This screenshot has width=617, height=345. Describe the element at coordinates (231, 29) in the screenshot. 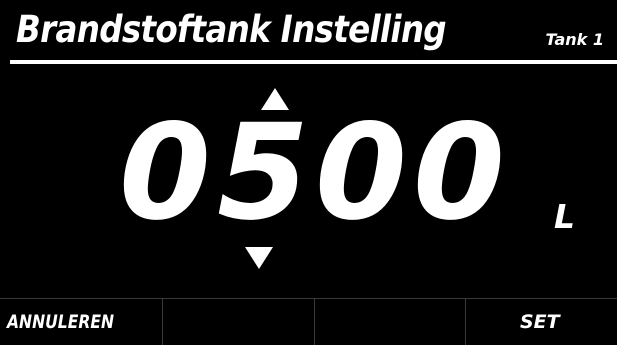

I see `page-title: Brandstoftank Instelling` at that location.